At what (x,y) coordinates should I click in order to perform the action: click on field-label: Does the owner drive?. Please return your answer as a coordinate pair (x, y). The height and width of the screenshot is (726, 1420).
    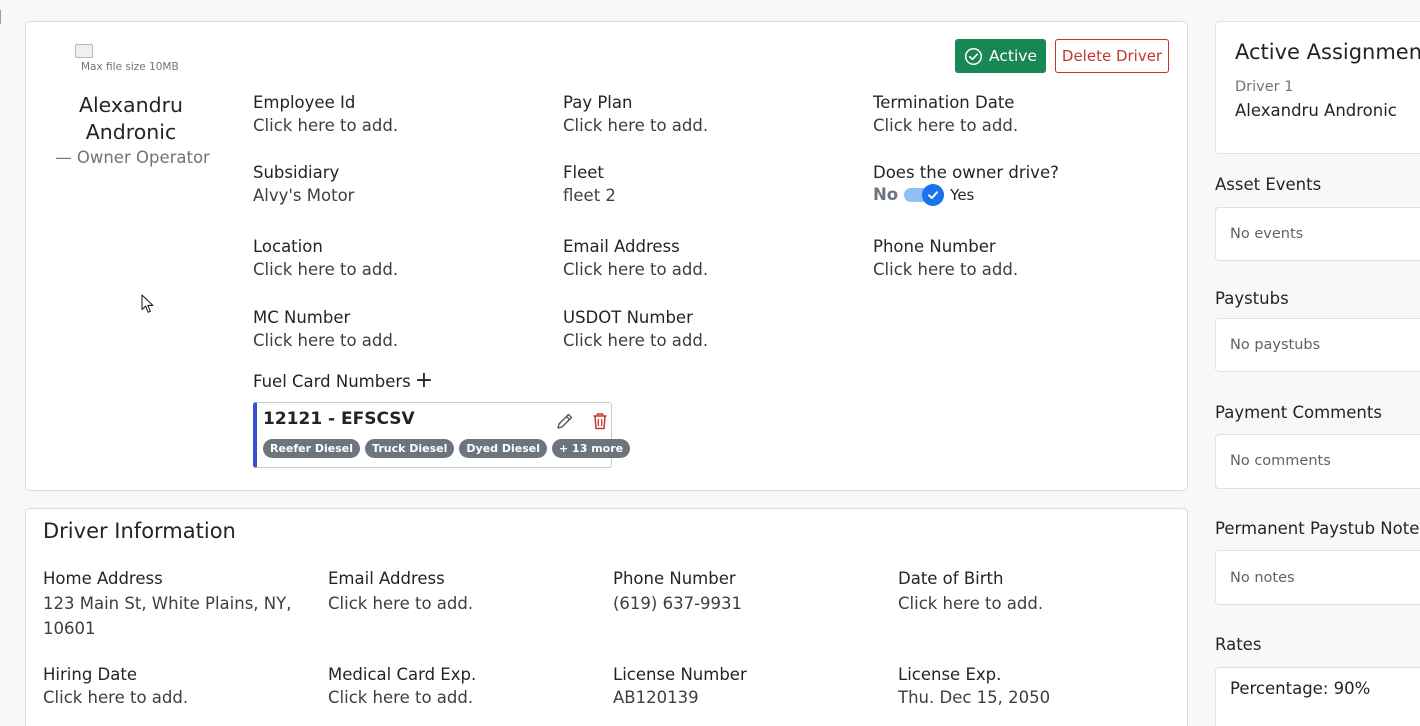
    Looking at the image, I should click on (966, 172).